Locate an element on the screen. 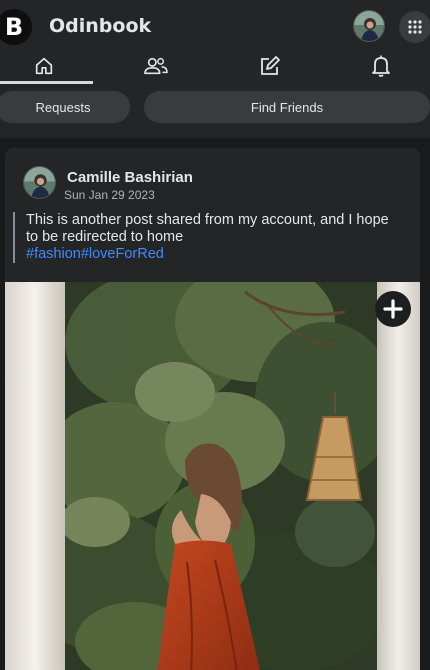  requests-button: Requests is located at coordinates (65, 107).